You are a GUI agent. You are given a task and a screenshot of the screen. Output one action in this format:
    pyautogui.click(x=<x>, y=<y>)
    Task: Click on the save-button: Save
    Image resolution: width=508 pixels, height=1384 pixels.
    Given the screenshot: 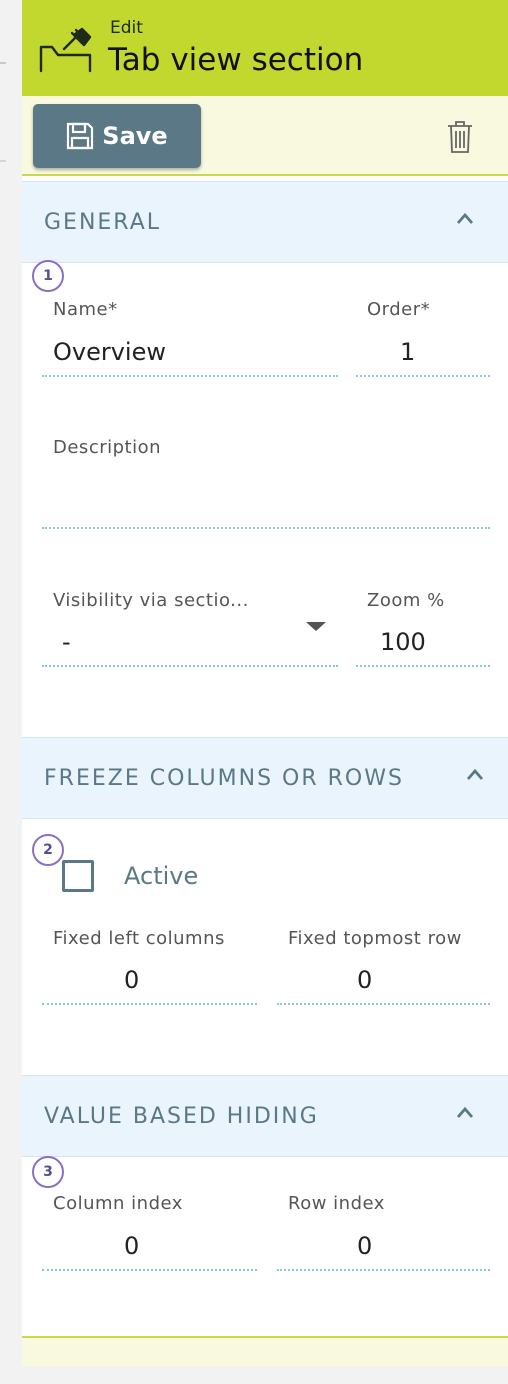 What is the action you would take?
    pyautogui.click(x=117, y=136)
    